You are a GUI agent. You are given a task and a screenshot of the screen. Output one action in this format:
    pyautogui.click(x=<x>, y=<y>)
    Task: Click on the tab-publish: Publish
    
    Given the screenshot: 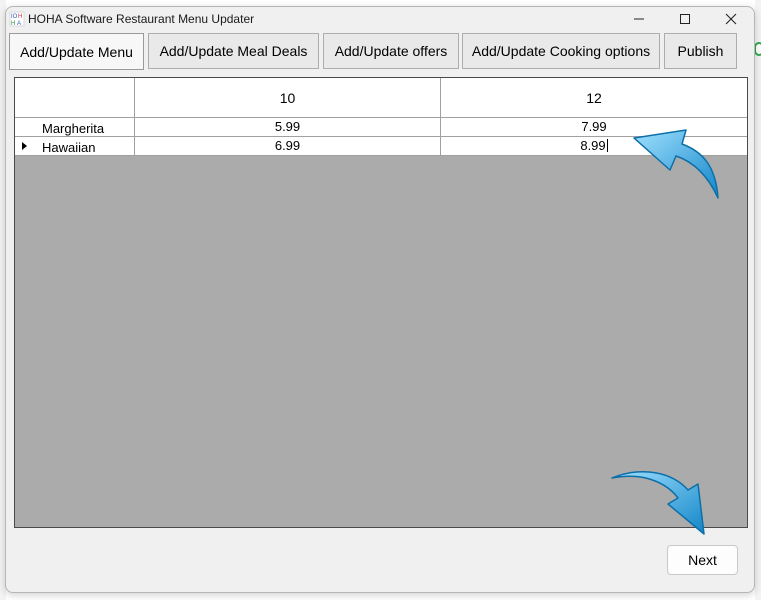 What is the action you would take?
    pyautogui.click(x=700, y=51)
    